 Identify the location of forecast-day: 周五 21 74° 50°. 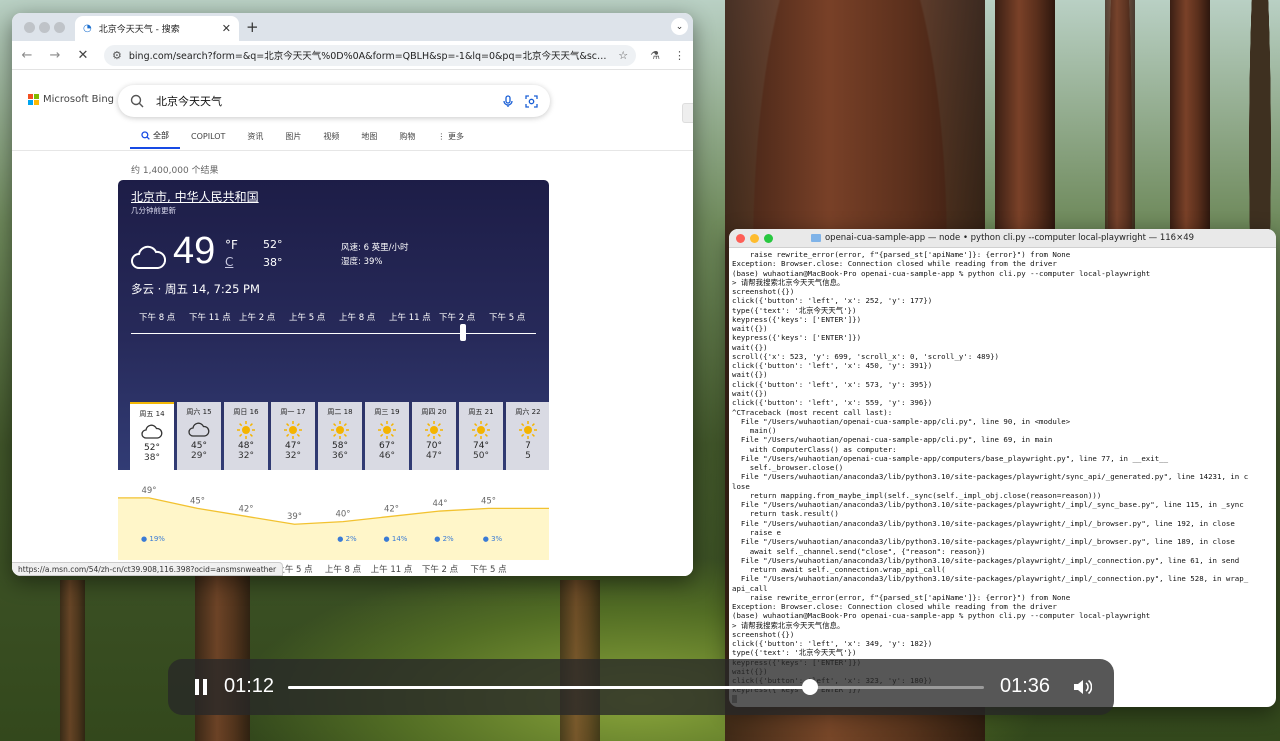
(481, 436).